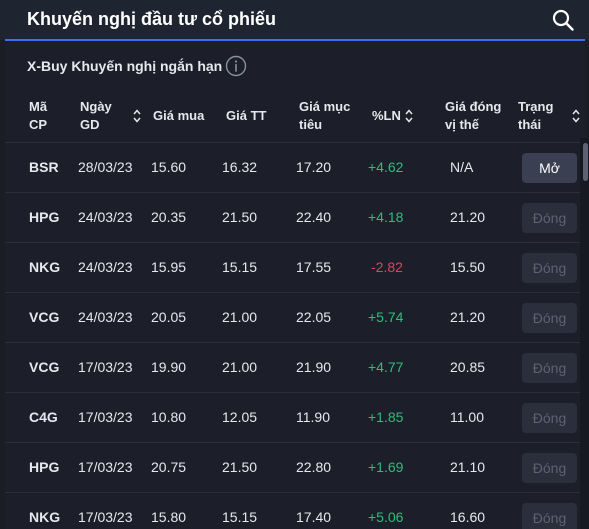  What do you see at coordinates (473, 106) in the screenshot?
I see `column-header-close-line1: Giá đóng` at bounding box center [473, 106].